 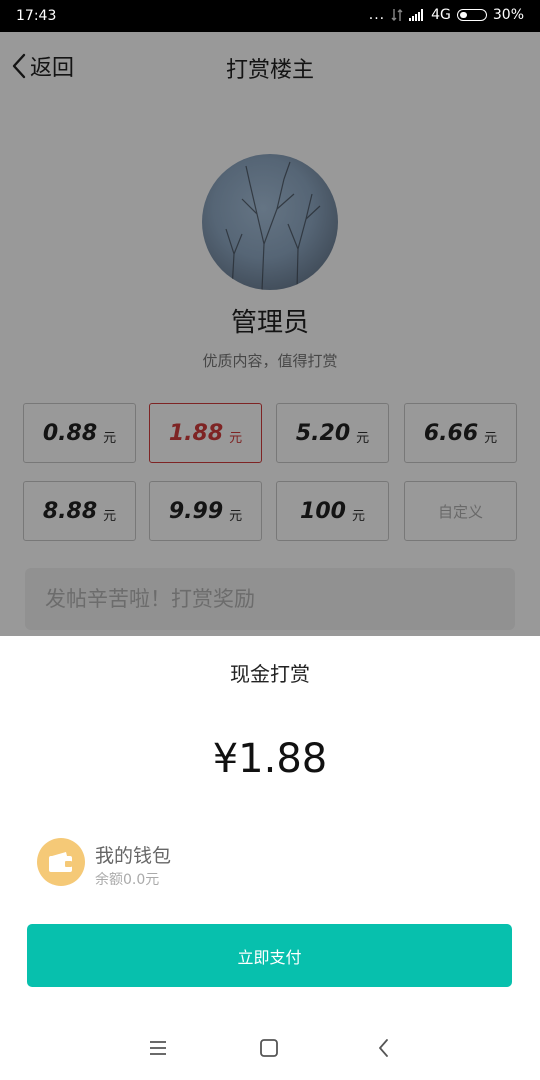 I want to click on back-icon, so click(x=384, y=1048).